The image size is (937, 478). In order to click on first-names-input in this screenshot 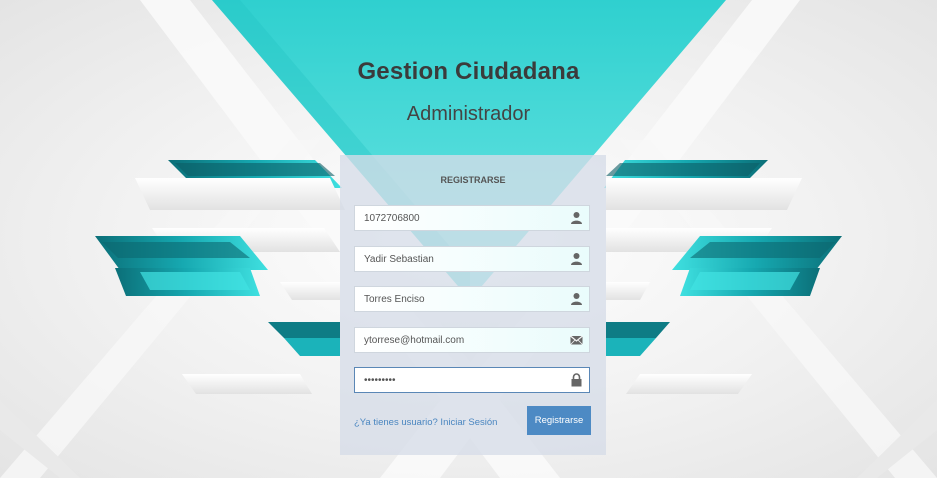, I will do `click(457, 259)`.